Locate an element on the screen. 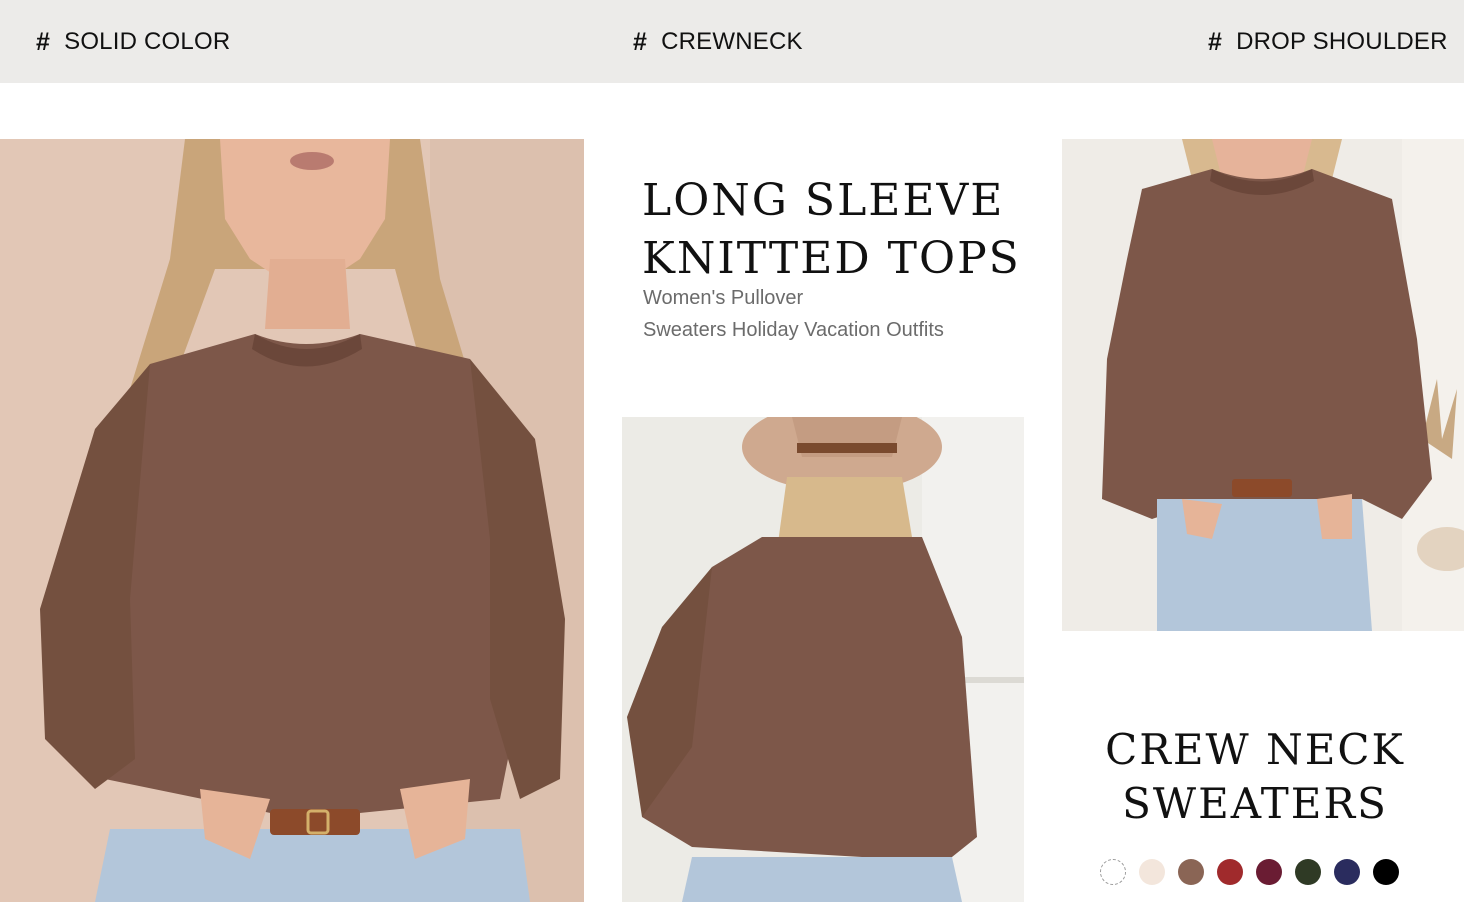 Image resolution: width=1464 pixels, height=902 pixels. model-front-crop-photo is located at coordinates (1263, 385).